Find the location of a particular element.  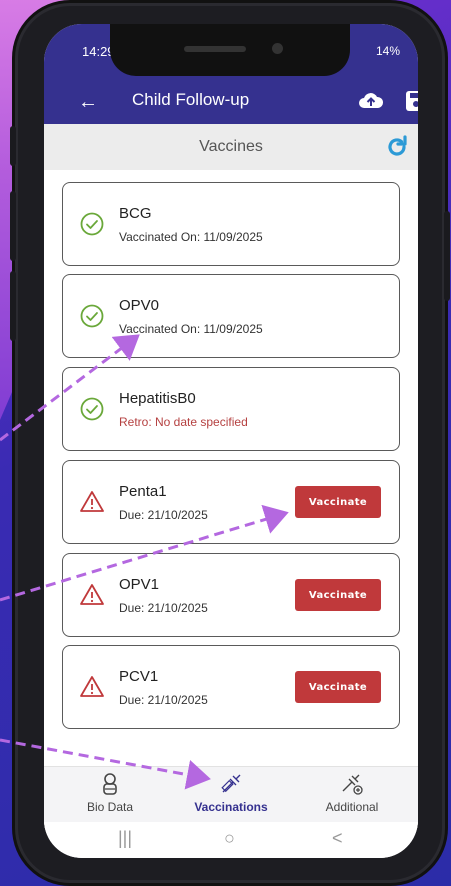

status-battery: 14% is located at coordinates (387, 51).